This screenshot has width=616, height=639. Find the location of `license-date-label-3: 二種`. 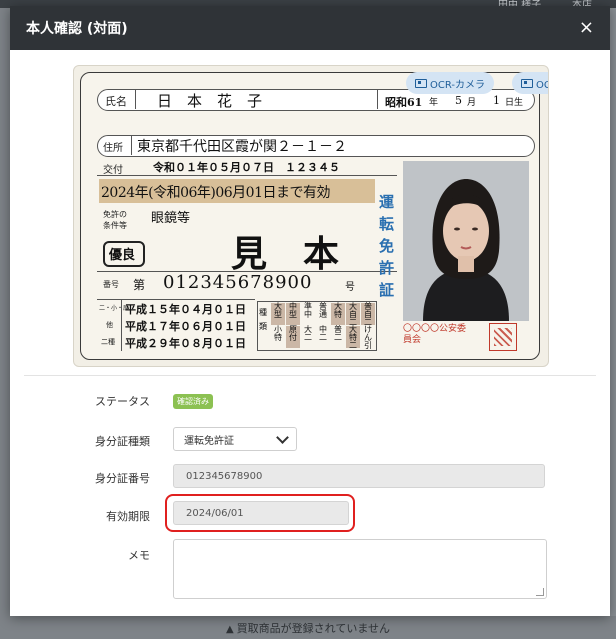

license-date-label-3: 二種 is located at coordinates (108, 342).